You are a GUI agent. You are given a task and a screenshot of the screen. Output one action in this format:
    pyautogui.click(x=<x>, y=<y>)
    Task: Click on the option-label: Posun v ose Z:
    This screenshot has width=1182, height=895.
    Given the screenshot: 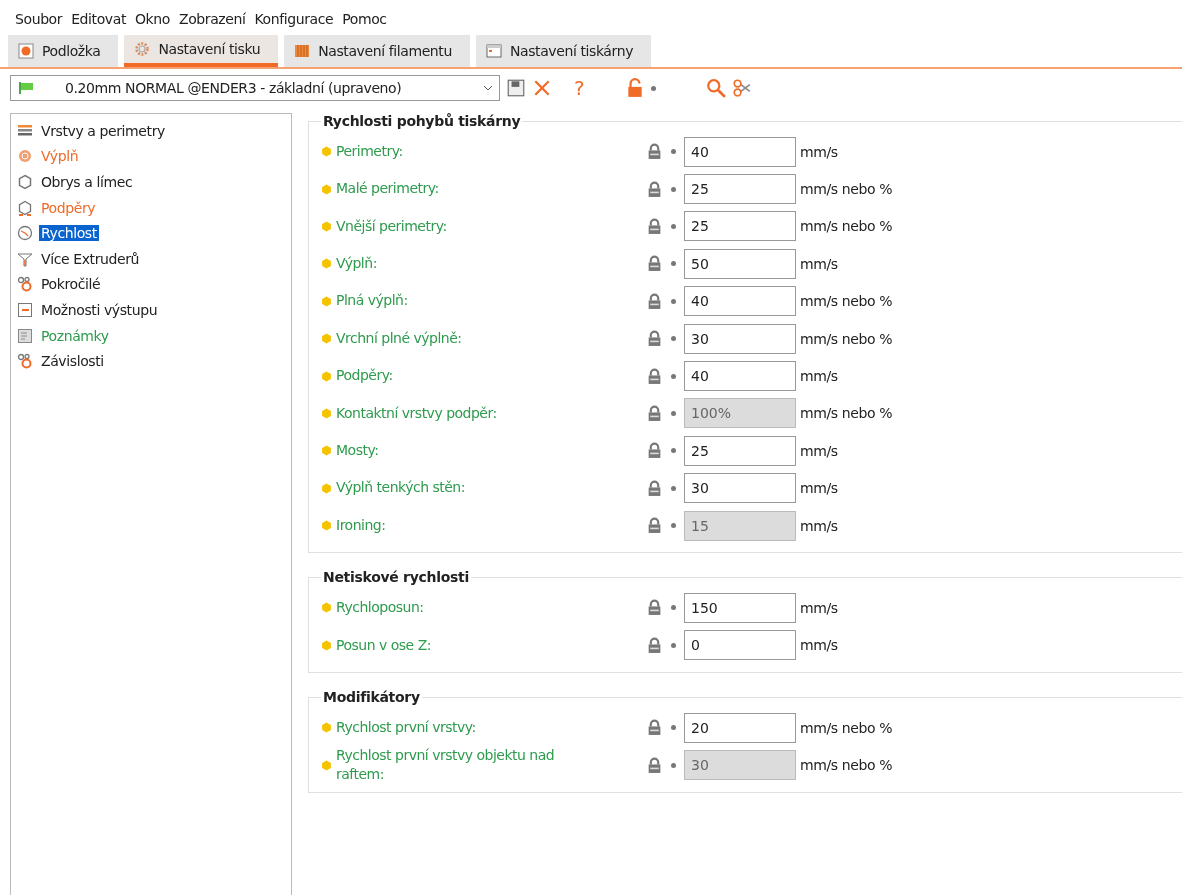 What is the action you would take?
    pyautogui.click(x=384, y=645)
    